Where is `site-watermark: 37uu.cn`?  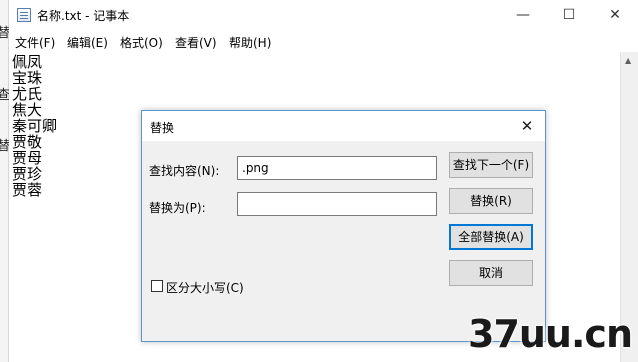 site-watermark: 37uu.cn is located at coordinates (550, 334).